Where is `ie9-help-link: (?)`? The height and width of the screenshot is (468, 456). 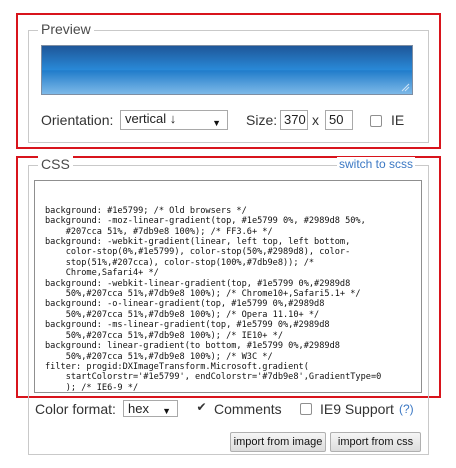 ie9-help-link: (?) is located at coordinates (406, 409).